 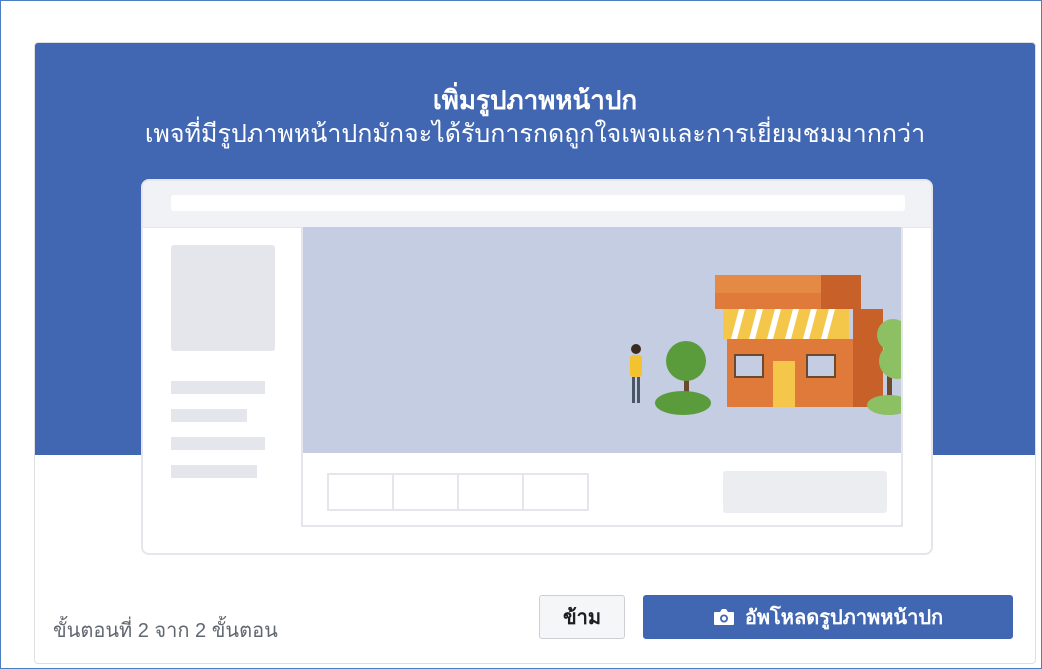 I want to click on step-indicator: ขั้นตอนที่ 2 จาก 2 ขั้นตอน, so click(x=165, y=631).